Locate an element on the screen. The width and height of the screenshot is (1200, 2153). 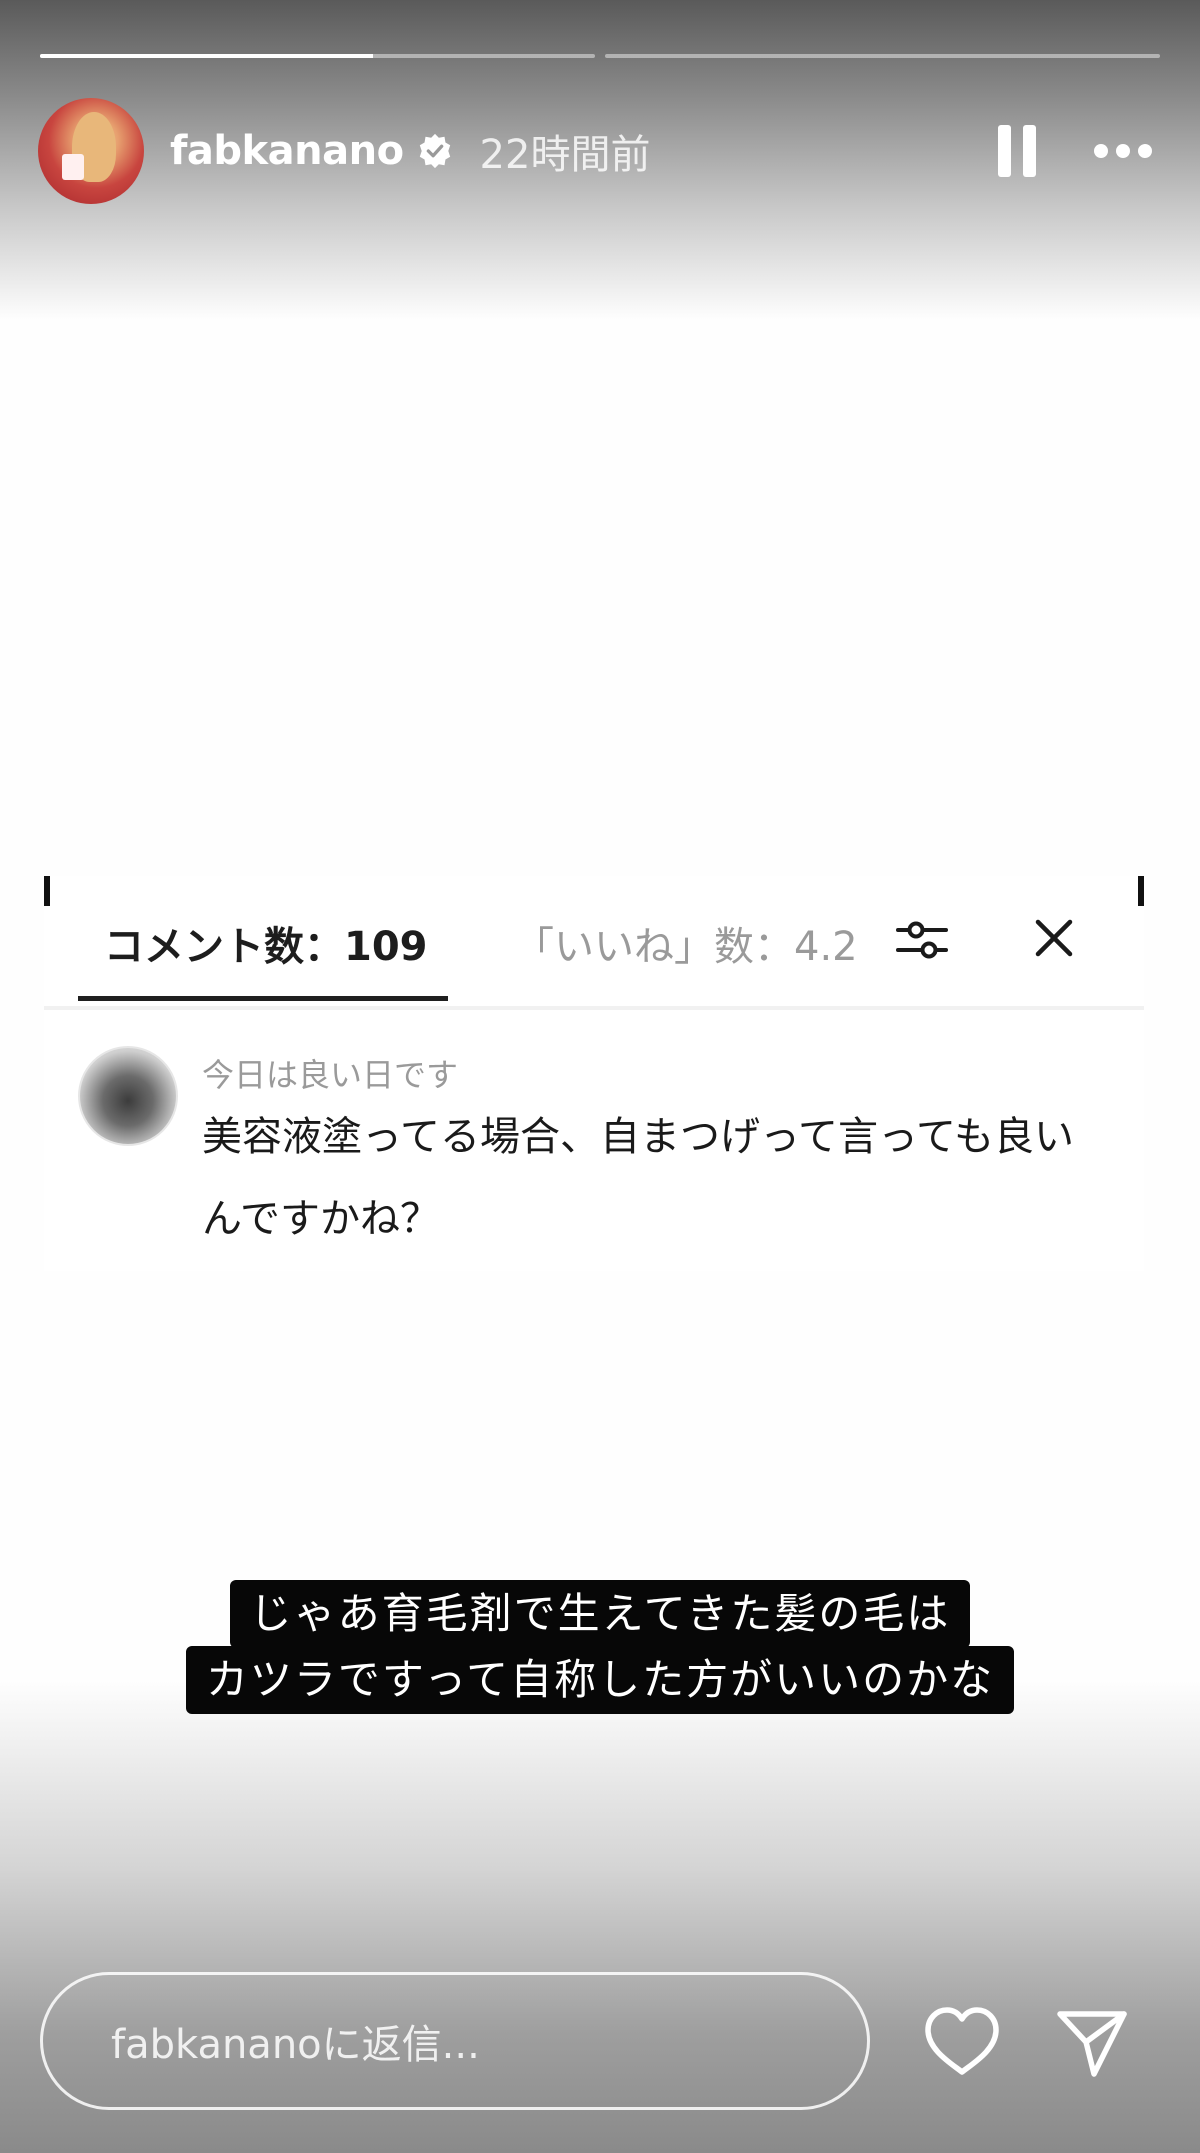
caption: じゃあ育毛剤で生えてきた髪の毛は カツラですって自称した方がいいのかな is located at coordinates (600, 1647).